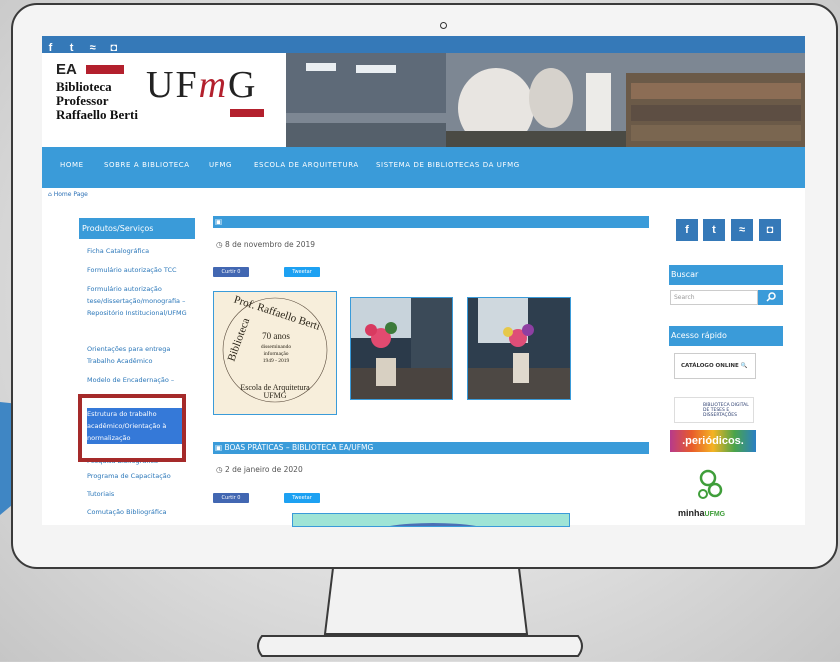 This screenshot has width=840, height=662. What do you see at coordinates (691, 513) in the screenshot?
I see `minha-word: minha` at bounding box center [691, 513].